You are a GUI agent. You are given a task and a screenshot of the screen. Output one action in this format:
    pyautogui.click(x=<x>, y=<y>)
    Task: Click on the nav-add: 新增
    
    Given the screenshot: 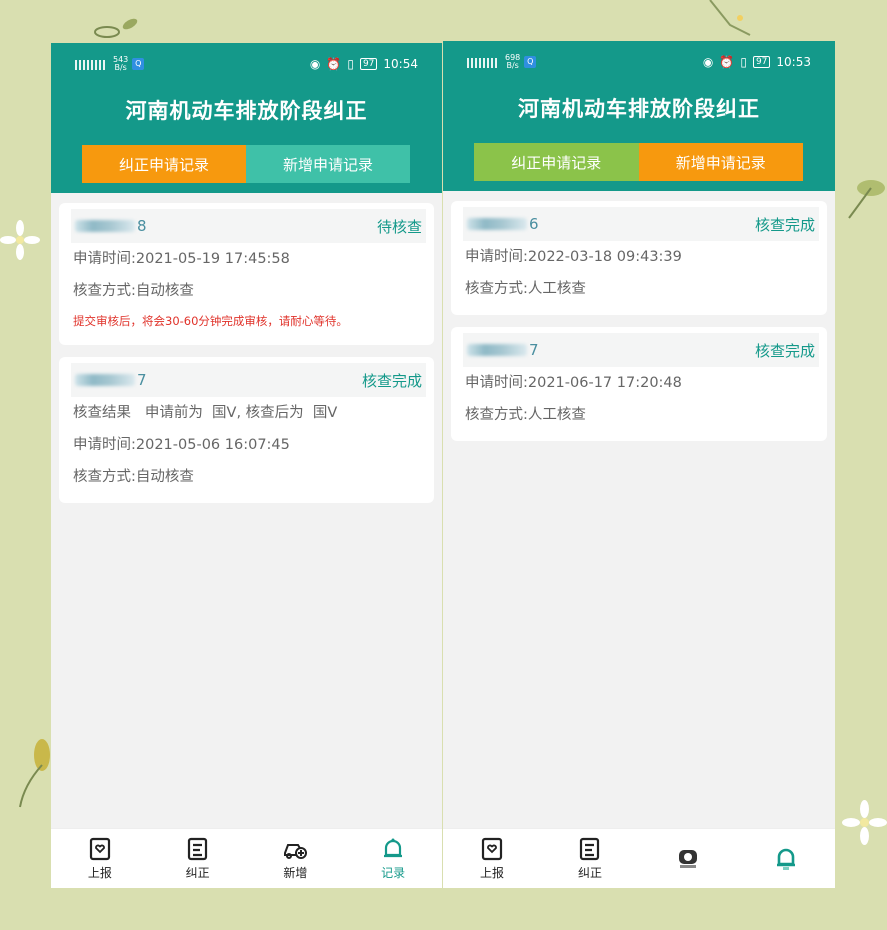 What is the action you would take?
    pyautogui.click(x=296, y=858)
    